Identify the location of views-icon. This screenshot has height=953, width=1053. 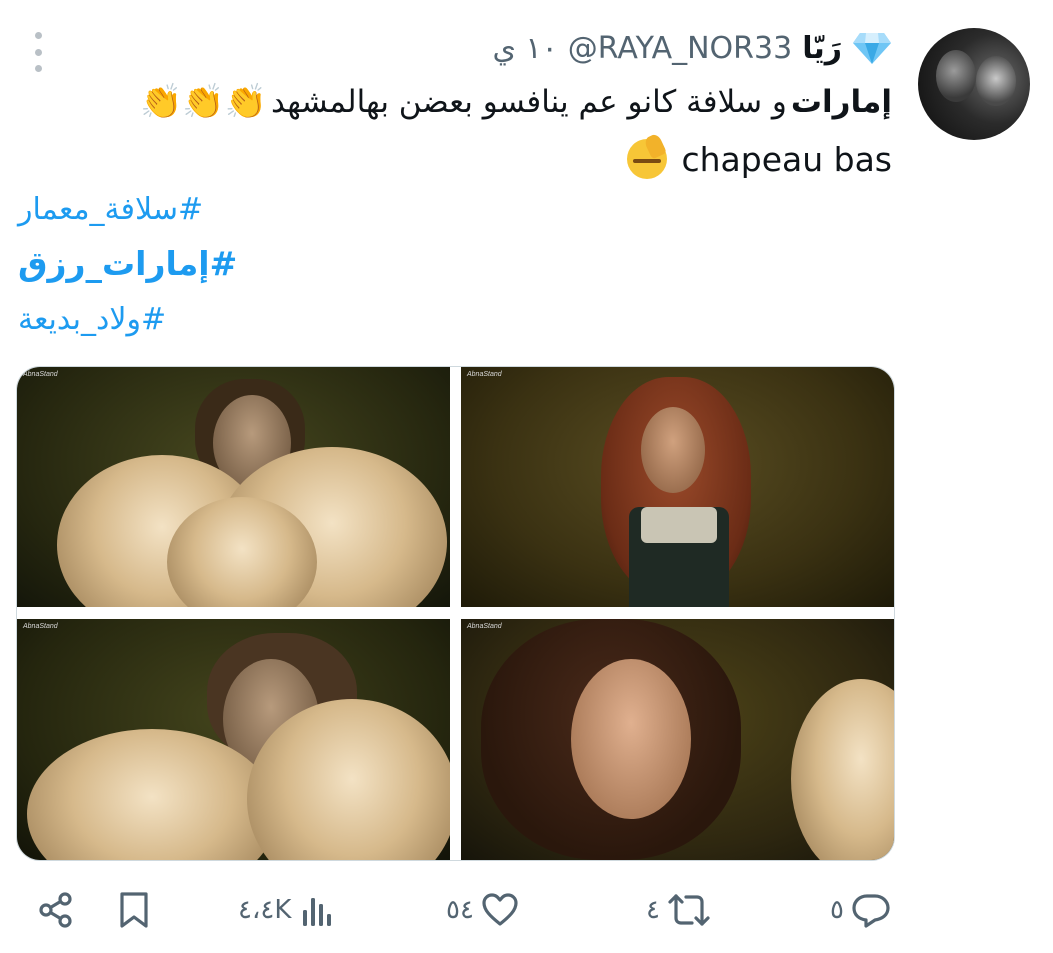
(317, 910).